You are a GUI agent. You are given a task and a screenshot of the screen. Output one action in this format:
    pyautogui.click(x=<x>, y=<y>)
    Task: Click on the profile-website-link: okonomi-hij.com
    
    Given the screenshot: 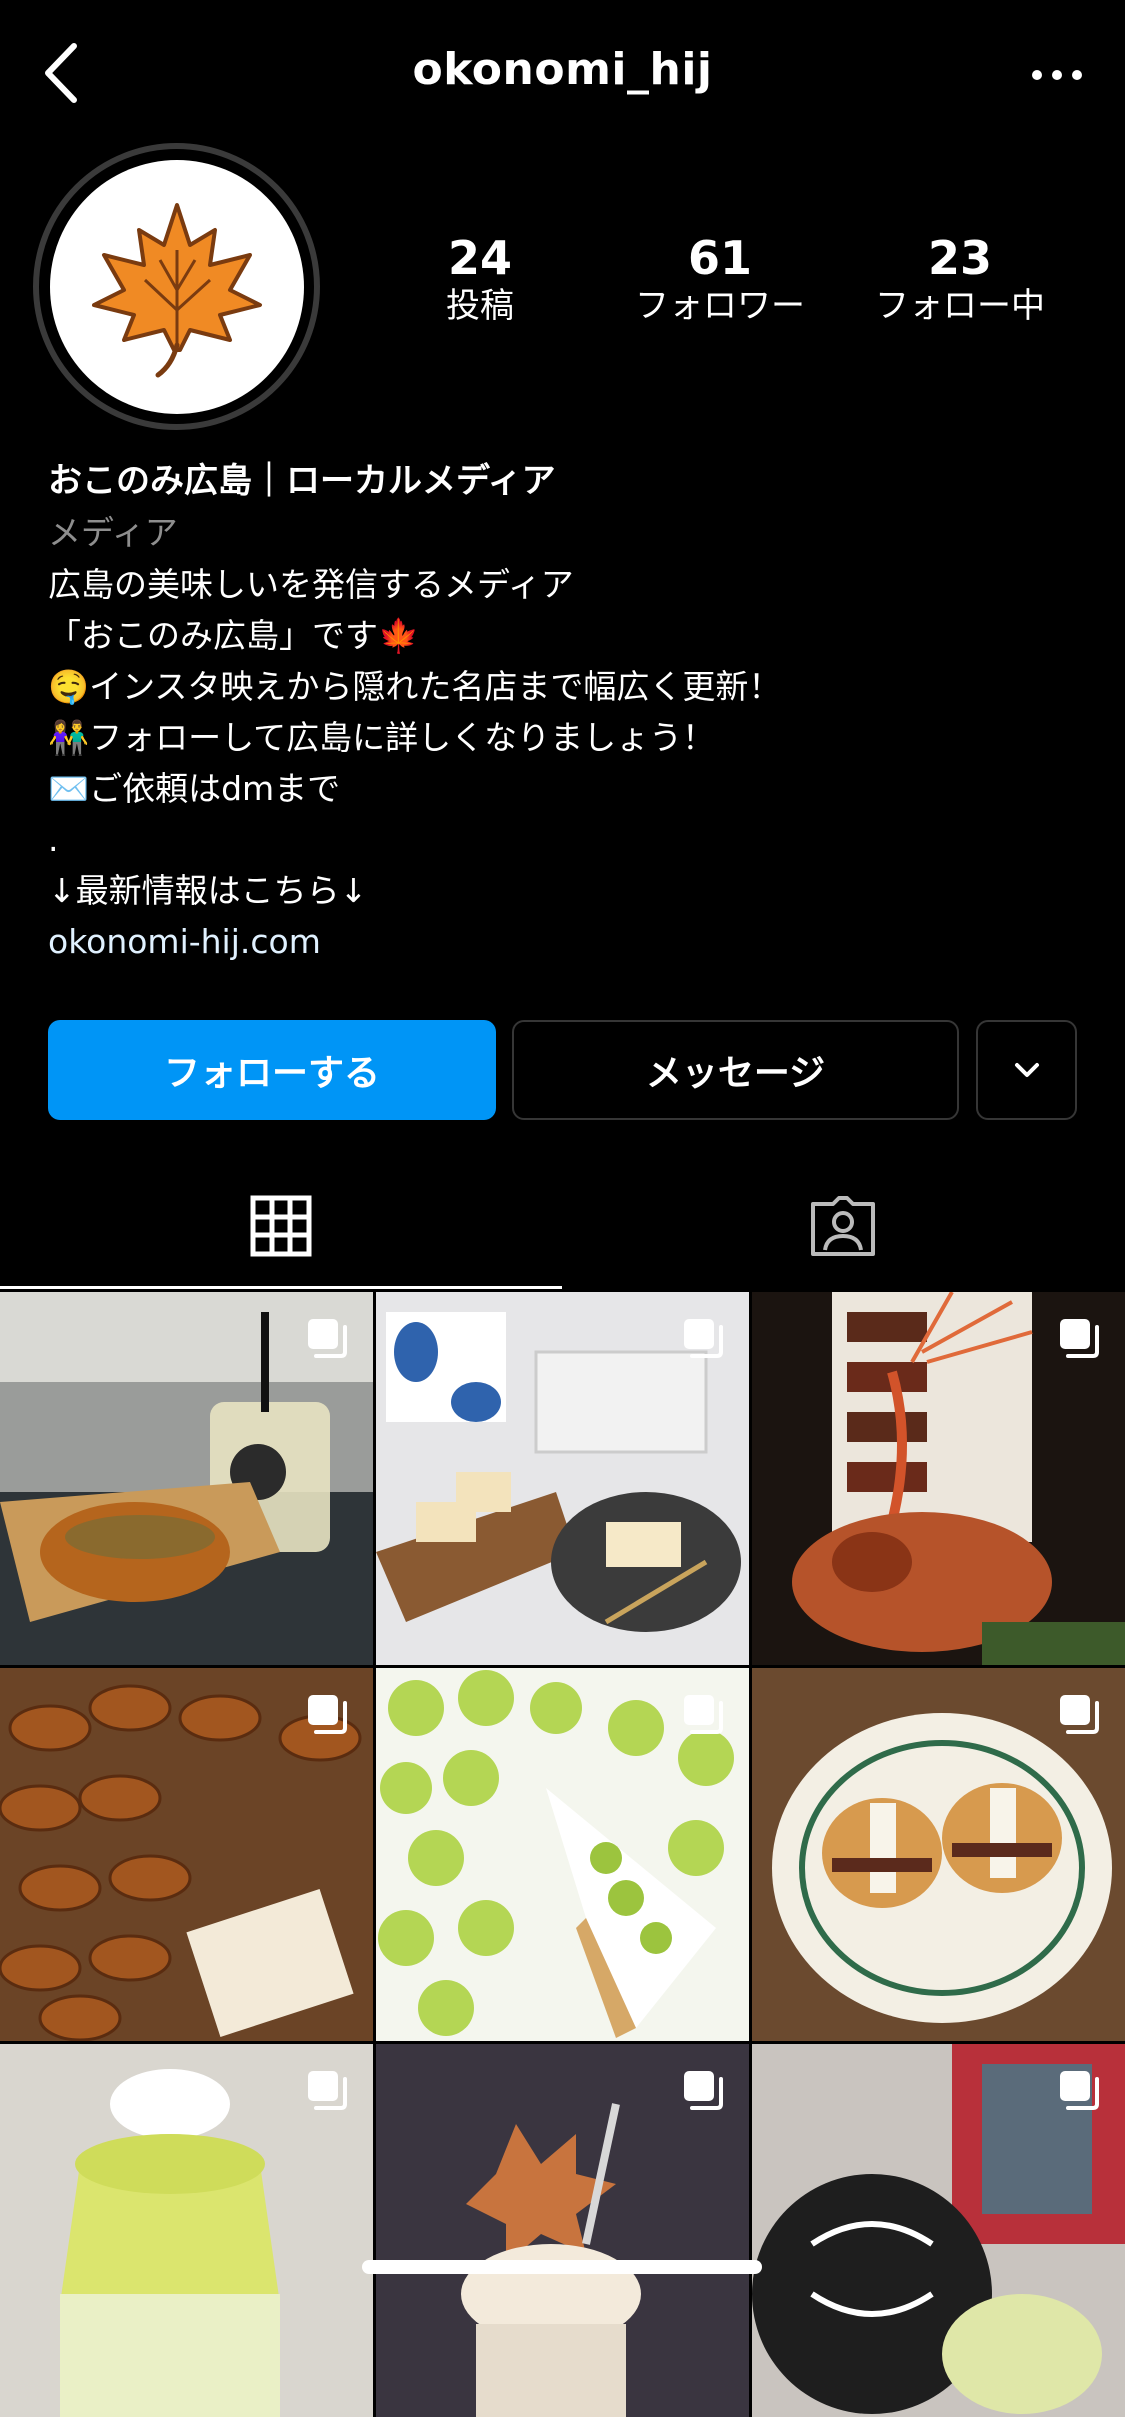 What is the action you would take?
    pyautogui.click(x=563, y=942)
    